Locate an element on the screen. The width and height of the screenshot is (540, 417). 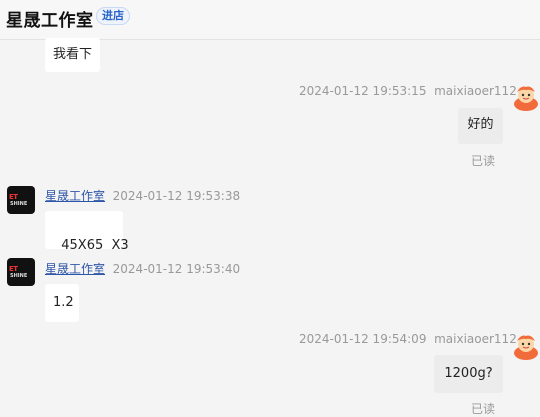
message-meta: 星晟工作室 2024-01-12 19:53:38 is located at coordinates (142, 195).